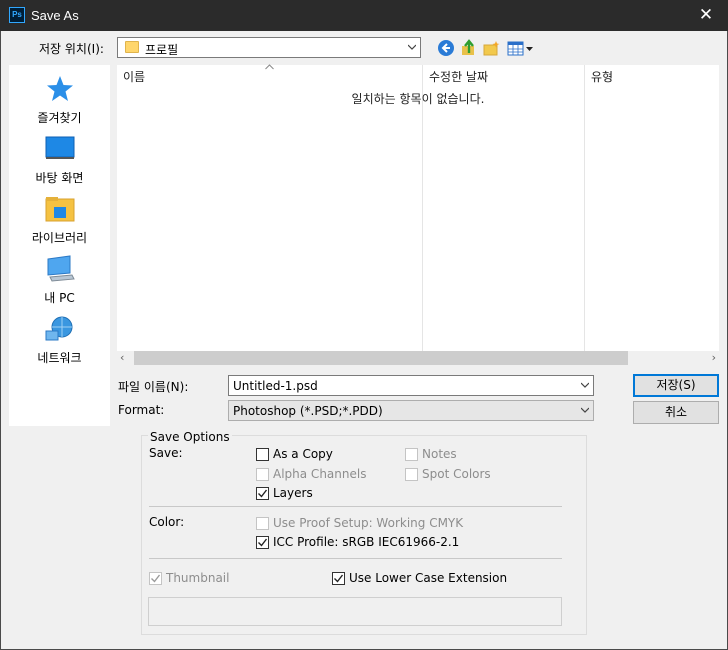 The width and height of the screenshot is (728, 650). Describe the element at coordinates (381, 358) in the screenshot. I see `scrollbar-thumb` at that location.